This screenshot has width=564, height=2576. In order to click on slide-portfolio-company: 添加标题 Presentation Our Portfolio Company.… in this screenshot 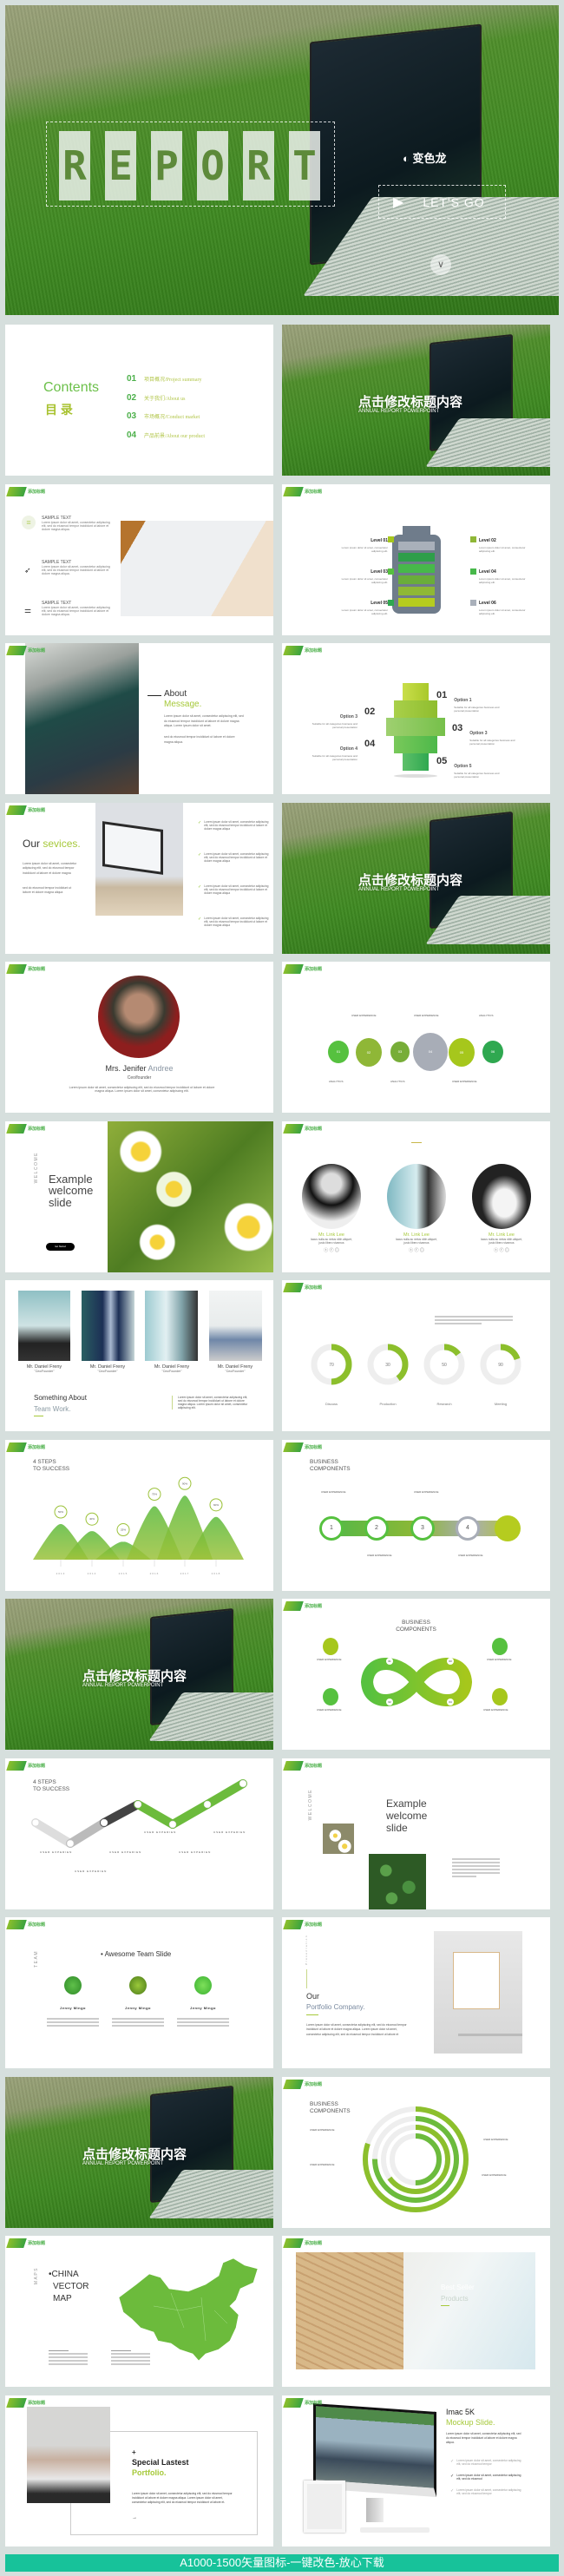, I will do `click(416, 1993)`.